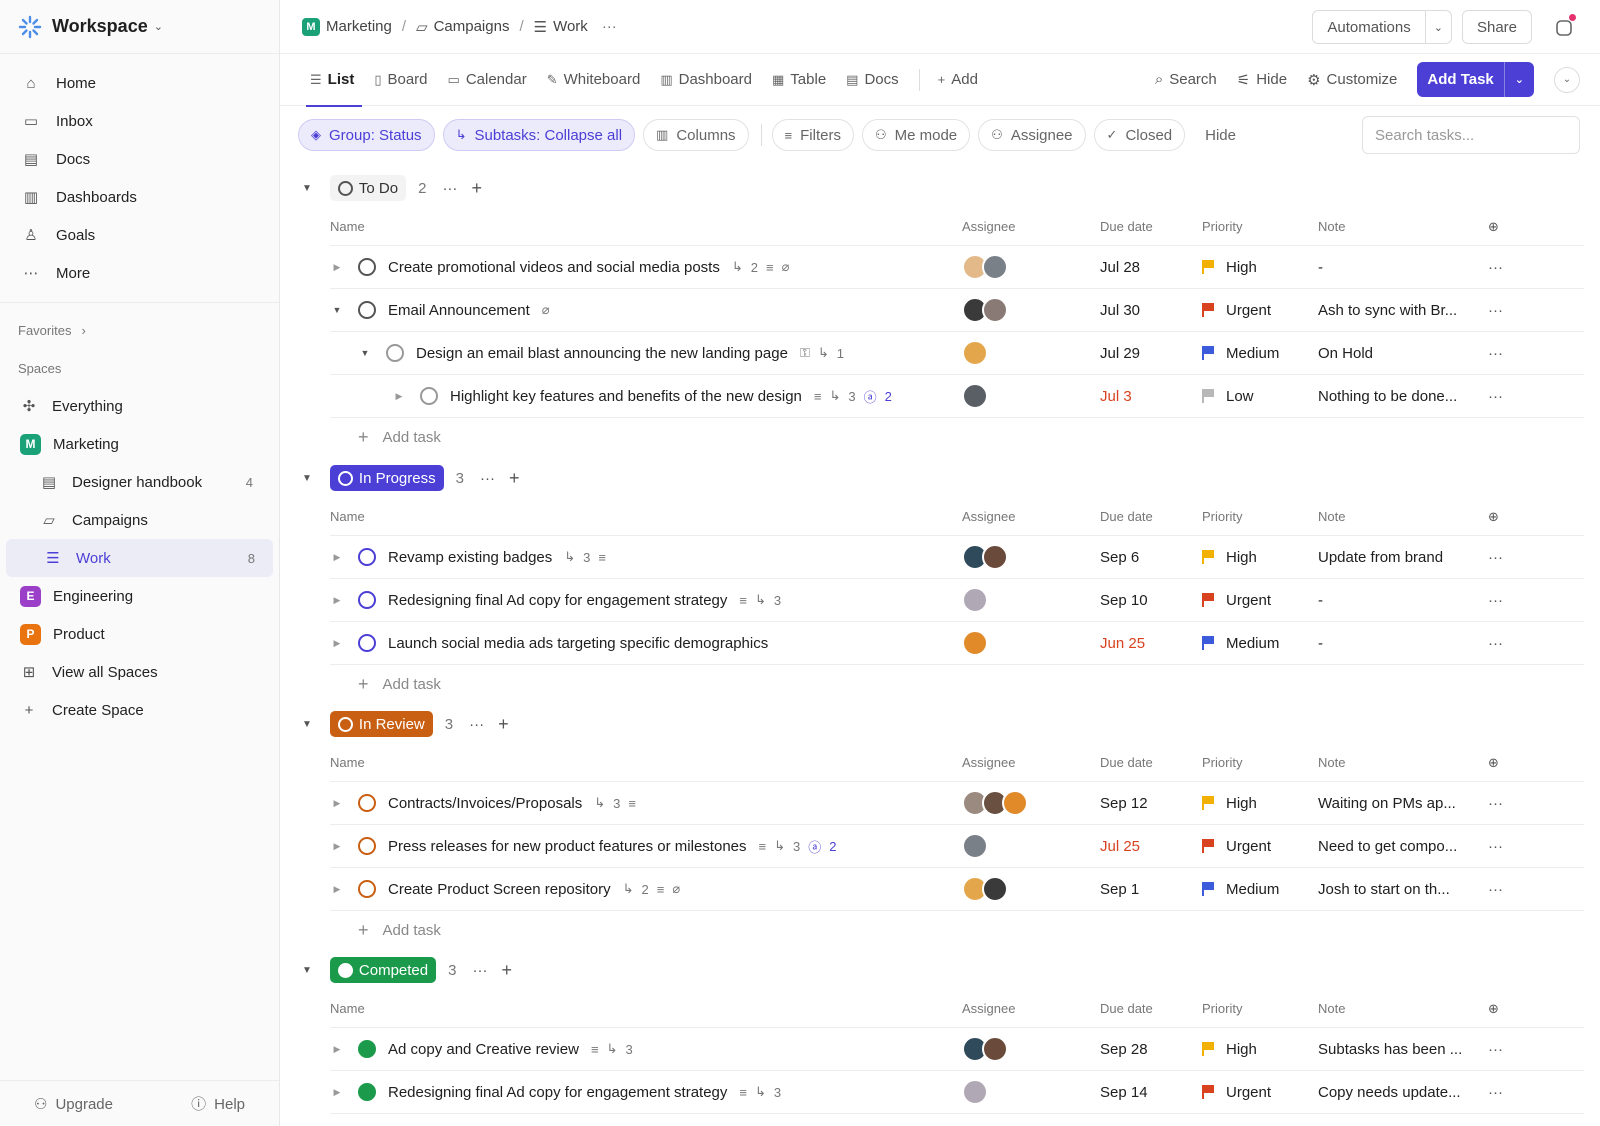 The image size is (1600, 1126). Describe the element at coordinates (1139, 135) in the screenshot. I see `closed-chip: ✓ Closed` at that location.